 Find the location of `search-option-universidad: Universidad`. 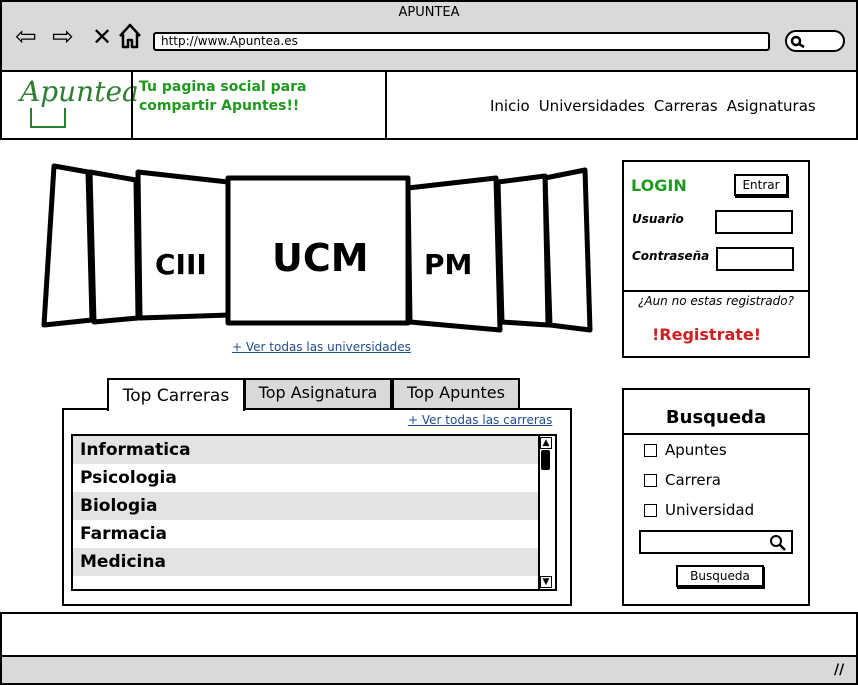

search-option-universidad: Universidad is located at coordinates (699, 510).